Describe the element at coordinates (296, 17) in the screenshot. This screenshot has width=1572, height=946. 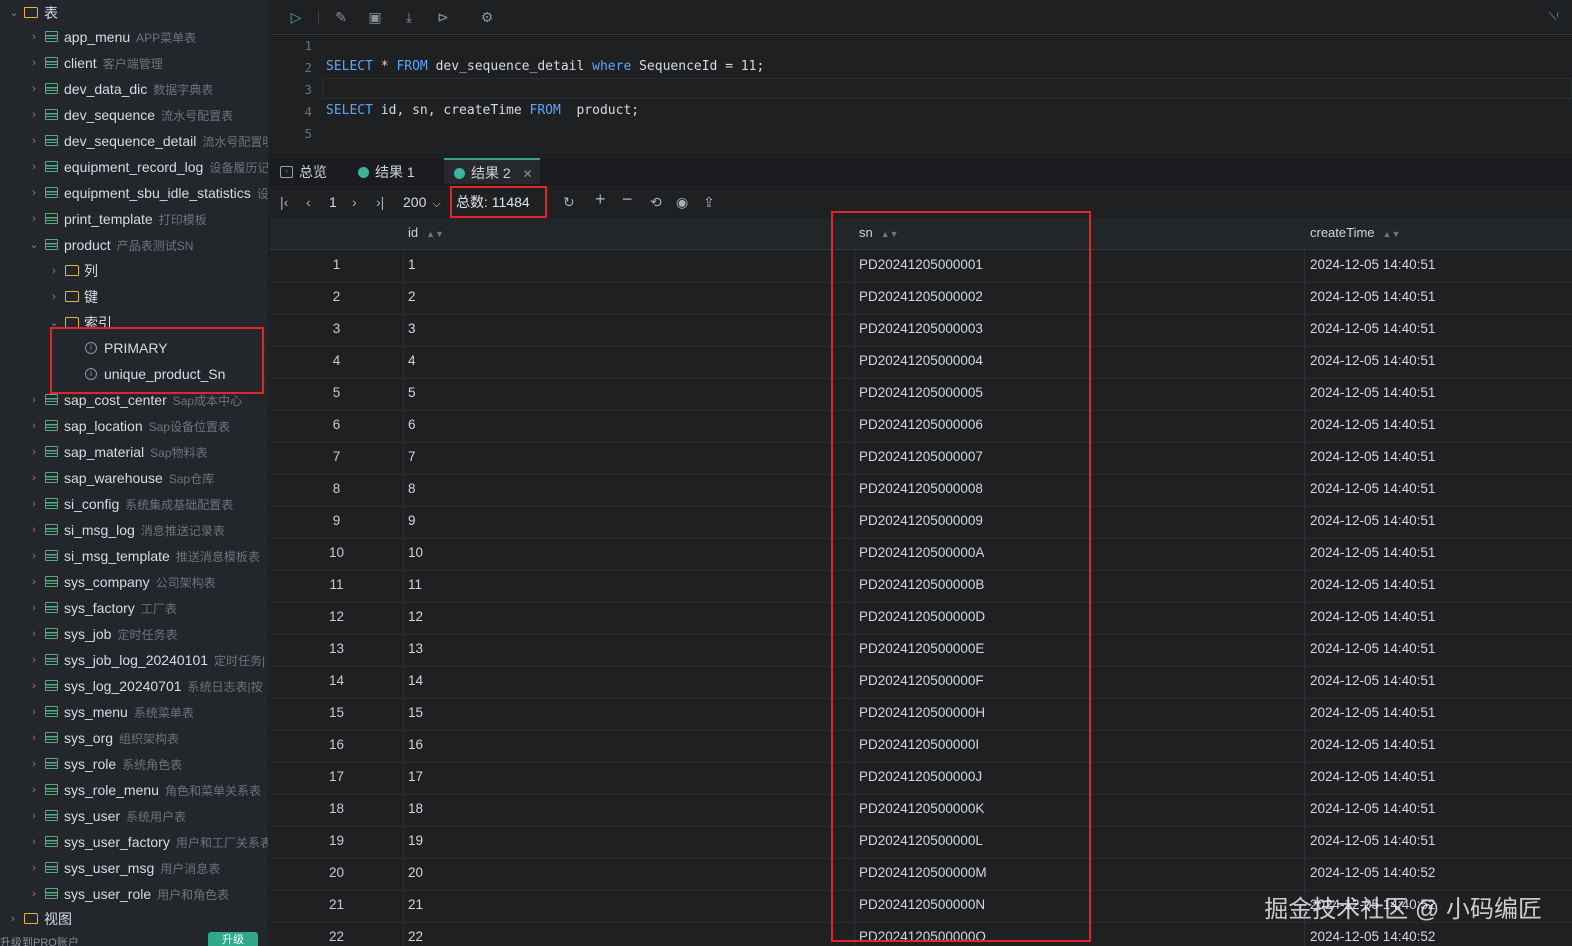
I see `run-icon: ▷` at that location.